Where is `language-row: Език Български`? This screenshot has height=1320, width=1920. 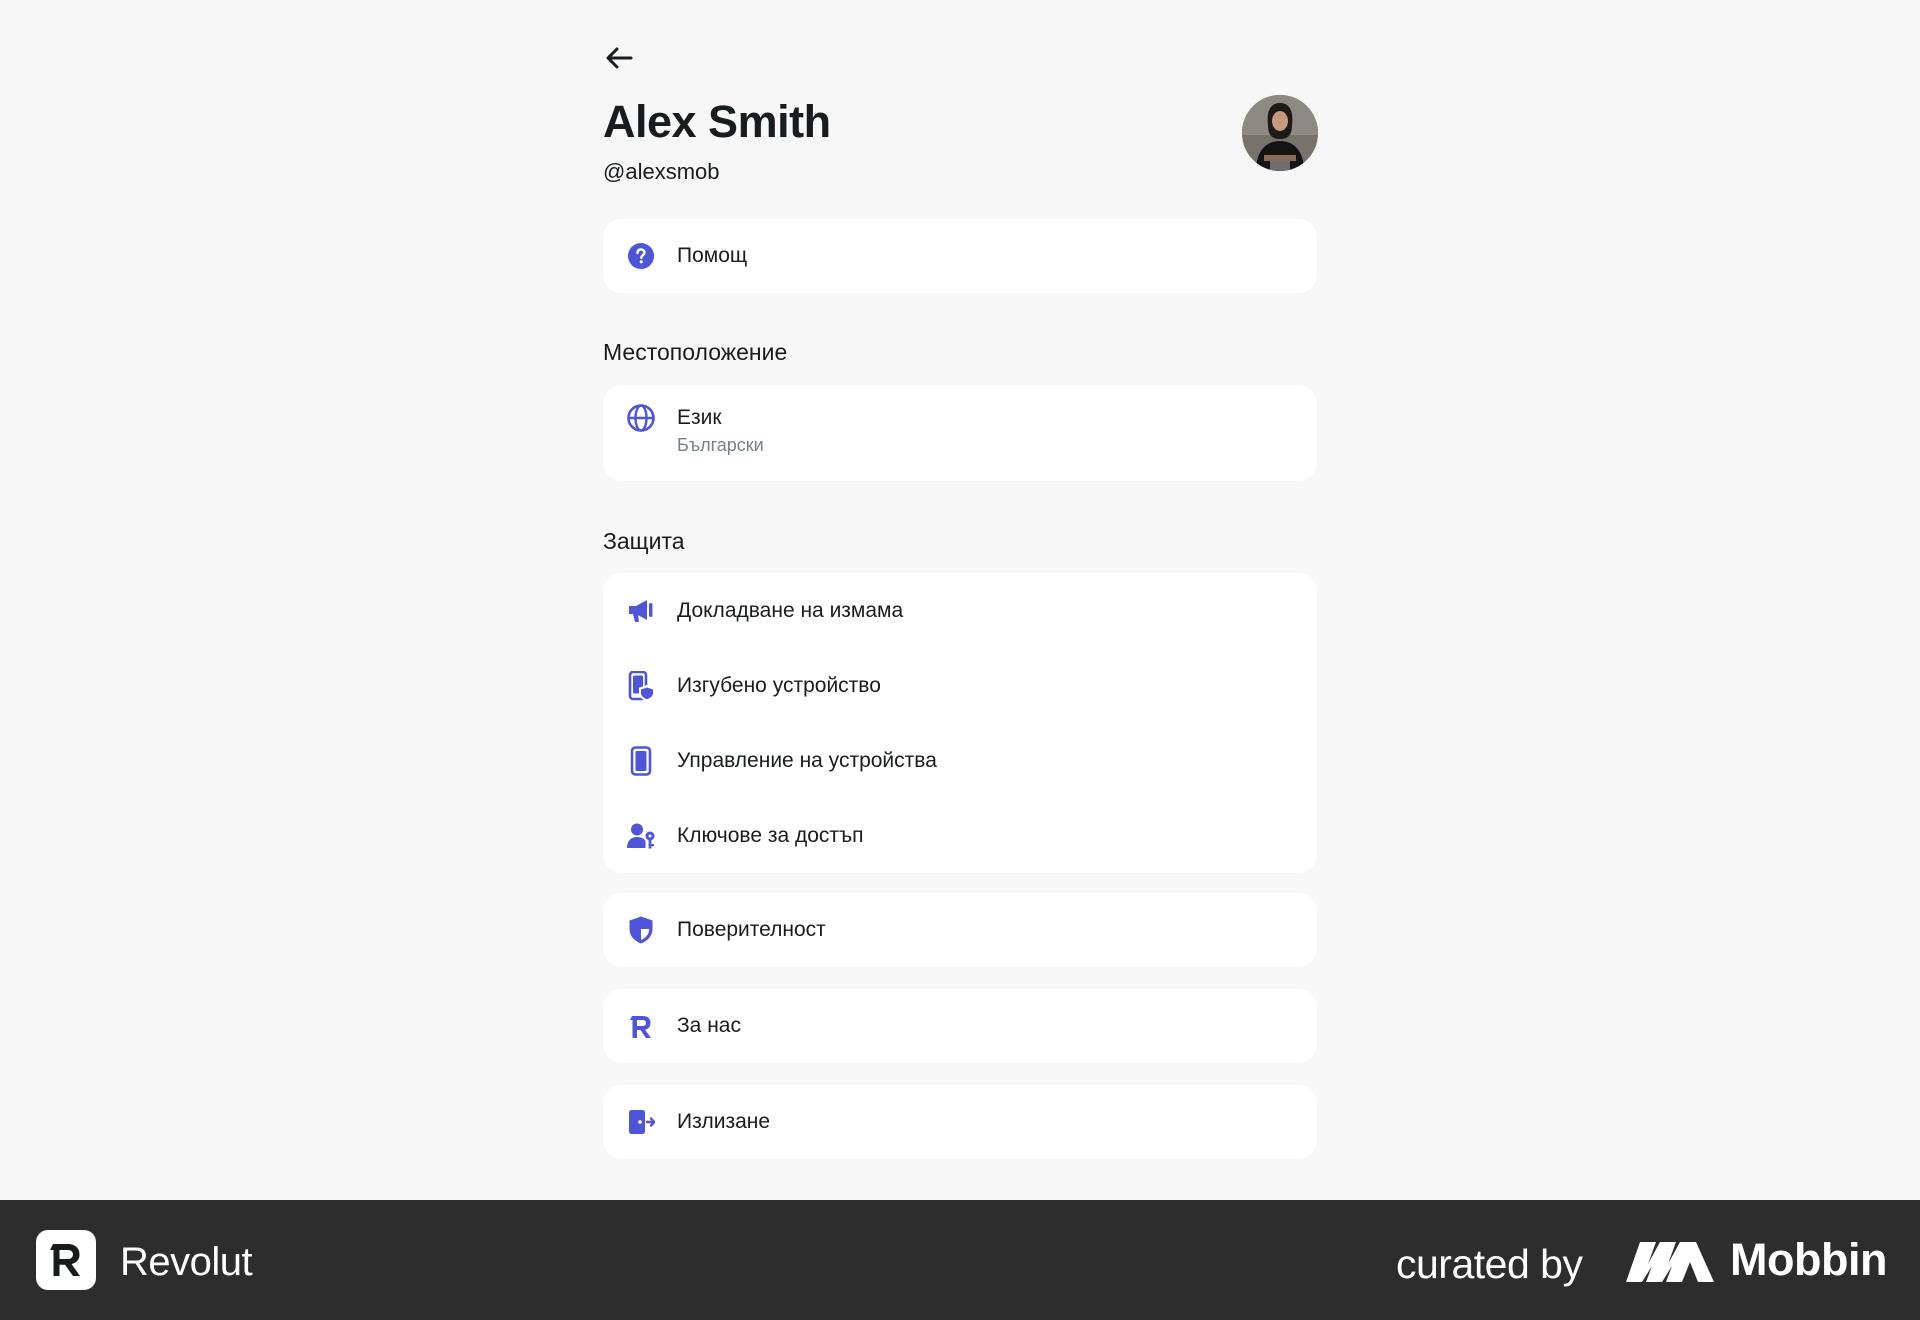
language-row: Език Български is located at coordinates (960, 433).